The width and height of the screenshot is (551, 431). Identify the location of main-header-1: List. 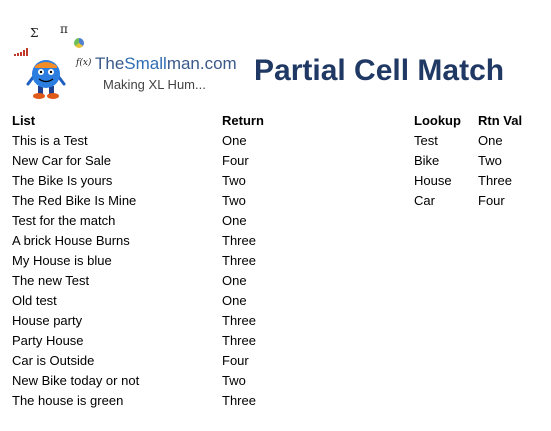
(24, 120).